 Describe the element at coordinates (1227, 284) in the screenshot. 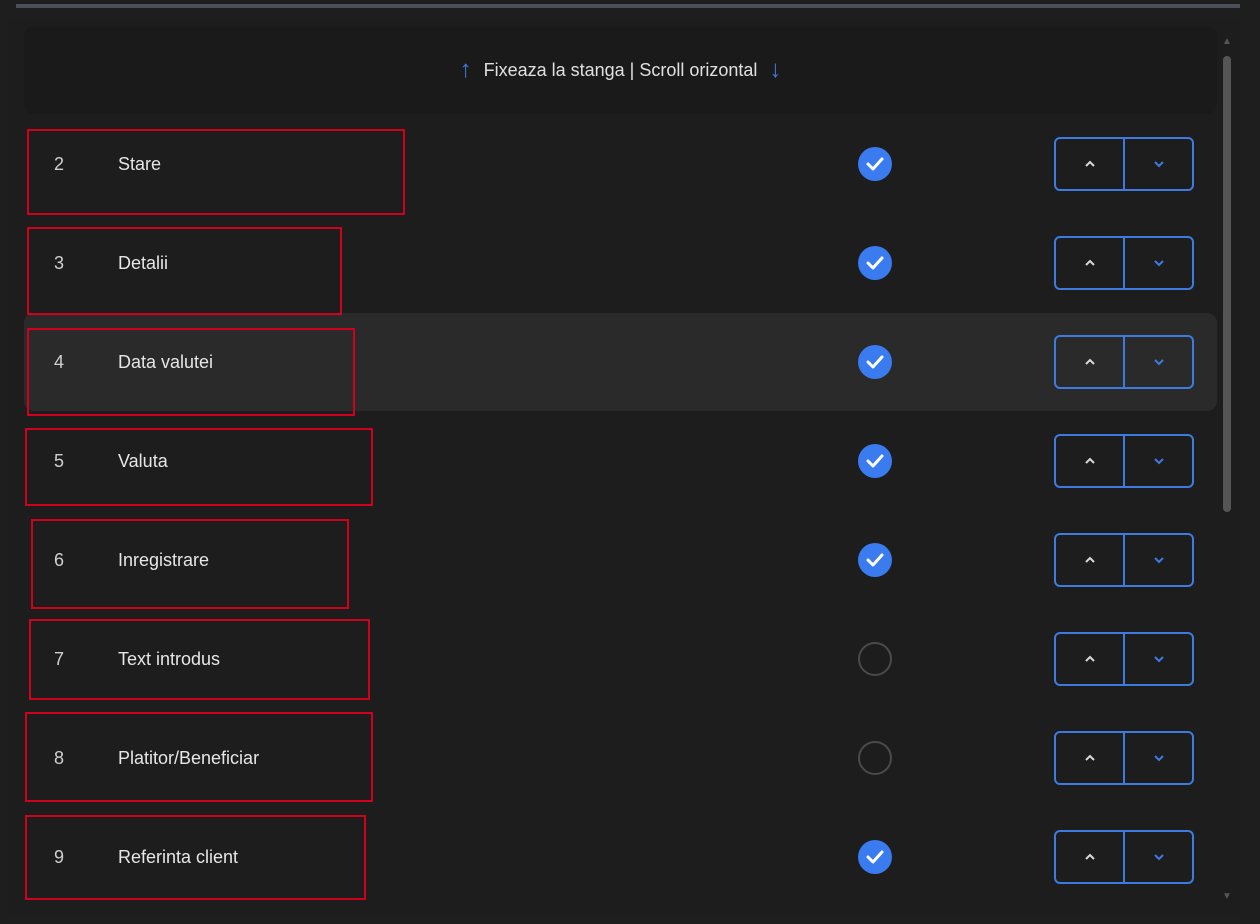

I see `scrollbar-thumb` at that location.